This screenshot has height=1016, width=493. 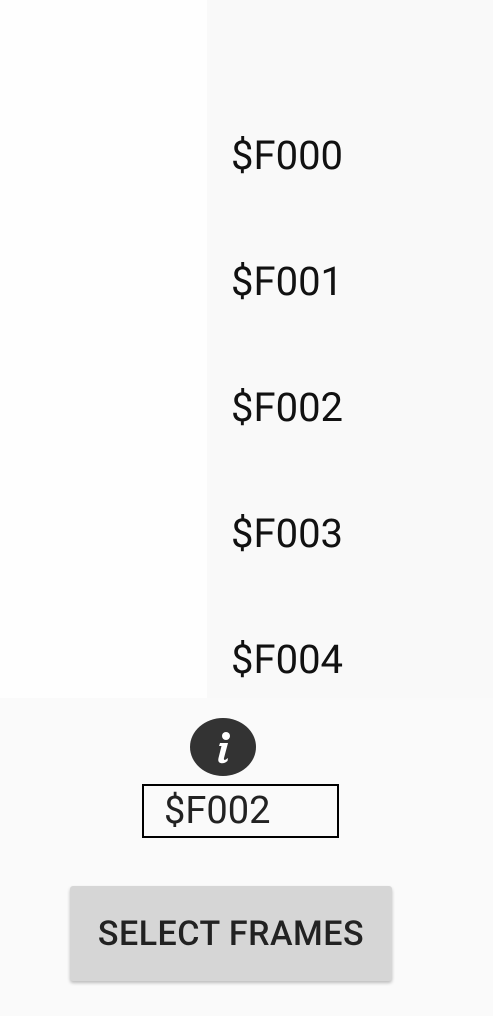 I want to click on info-icon, so click(x=223, y=747).